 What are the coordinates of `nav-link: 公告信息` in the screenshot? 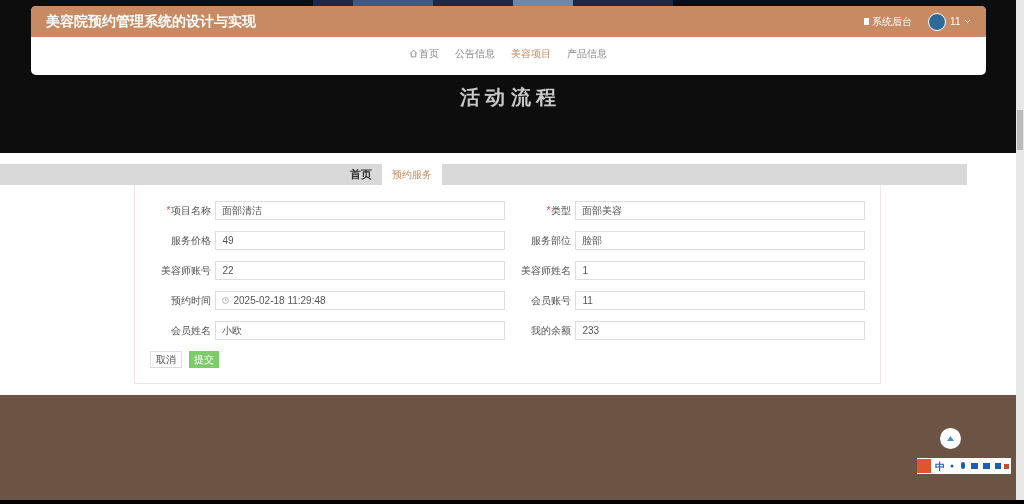 It's located at (475, 53).